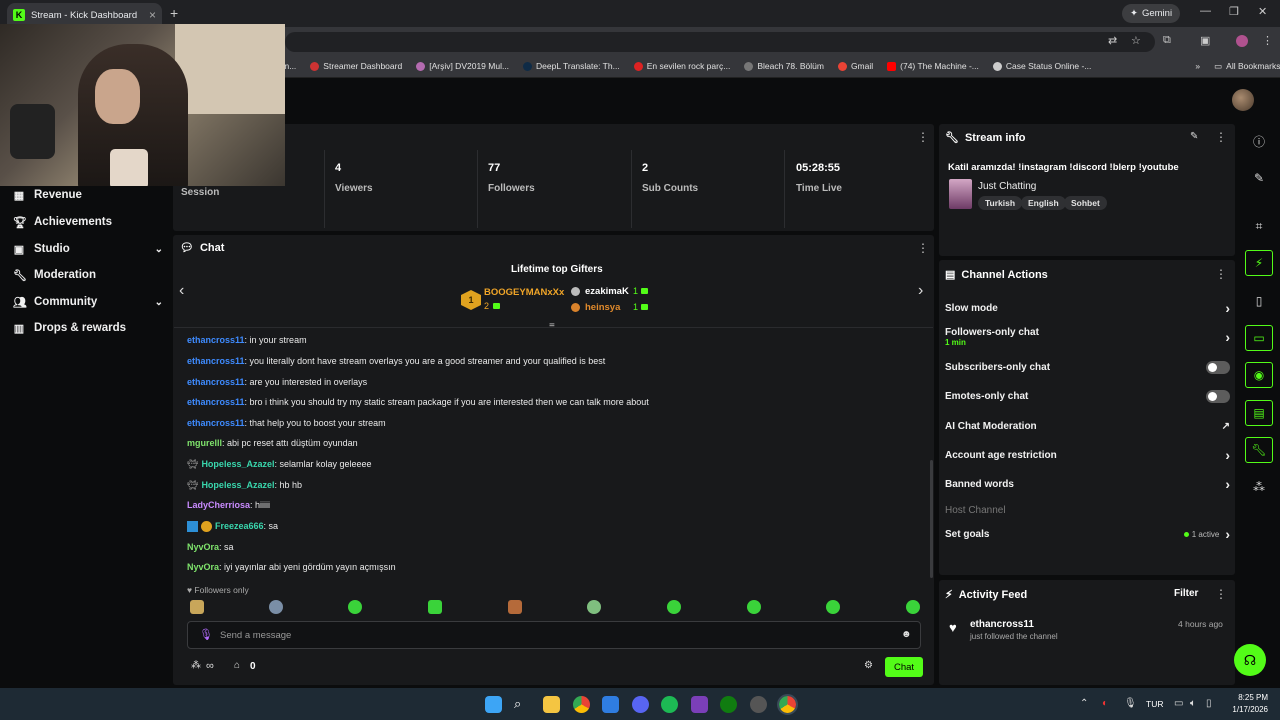 The height and width of the screenshot is (720, 1280). What do you see at coordinates (522, 704) in the screenshot?
I see `search-icon: ⌕` at bounding box center [522, 704].